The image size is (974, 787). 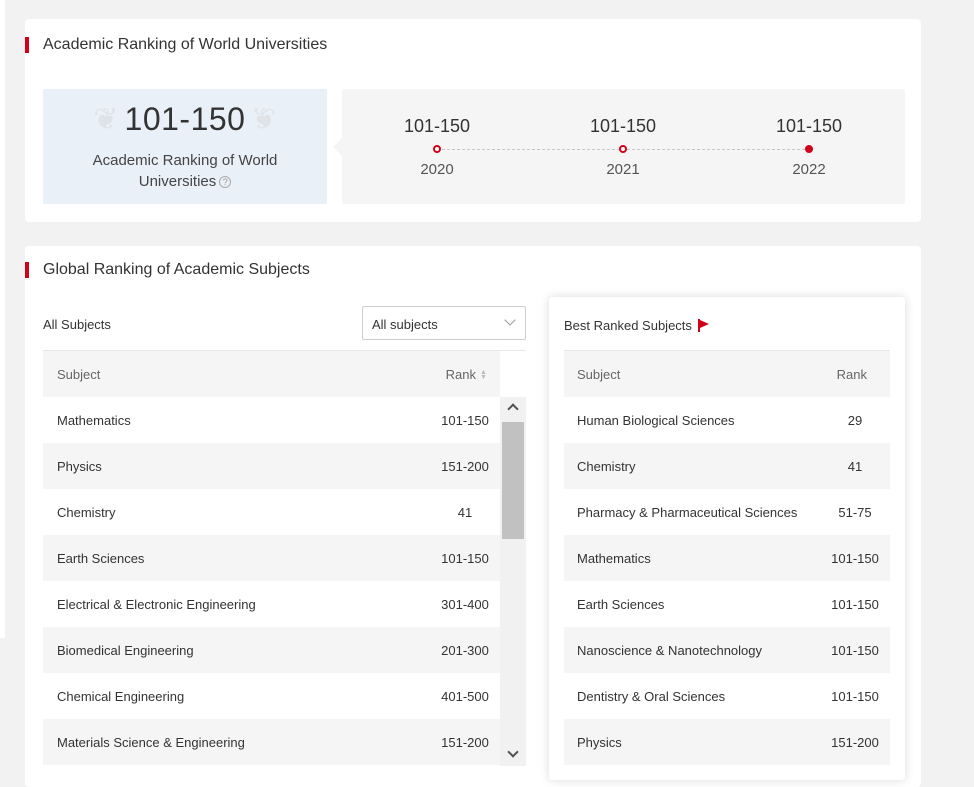 What do you see at coordinates (405, 324) in the screenshot?
I see `subject-filter-value: All subjects` at bounding box center [405, 324].